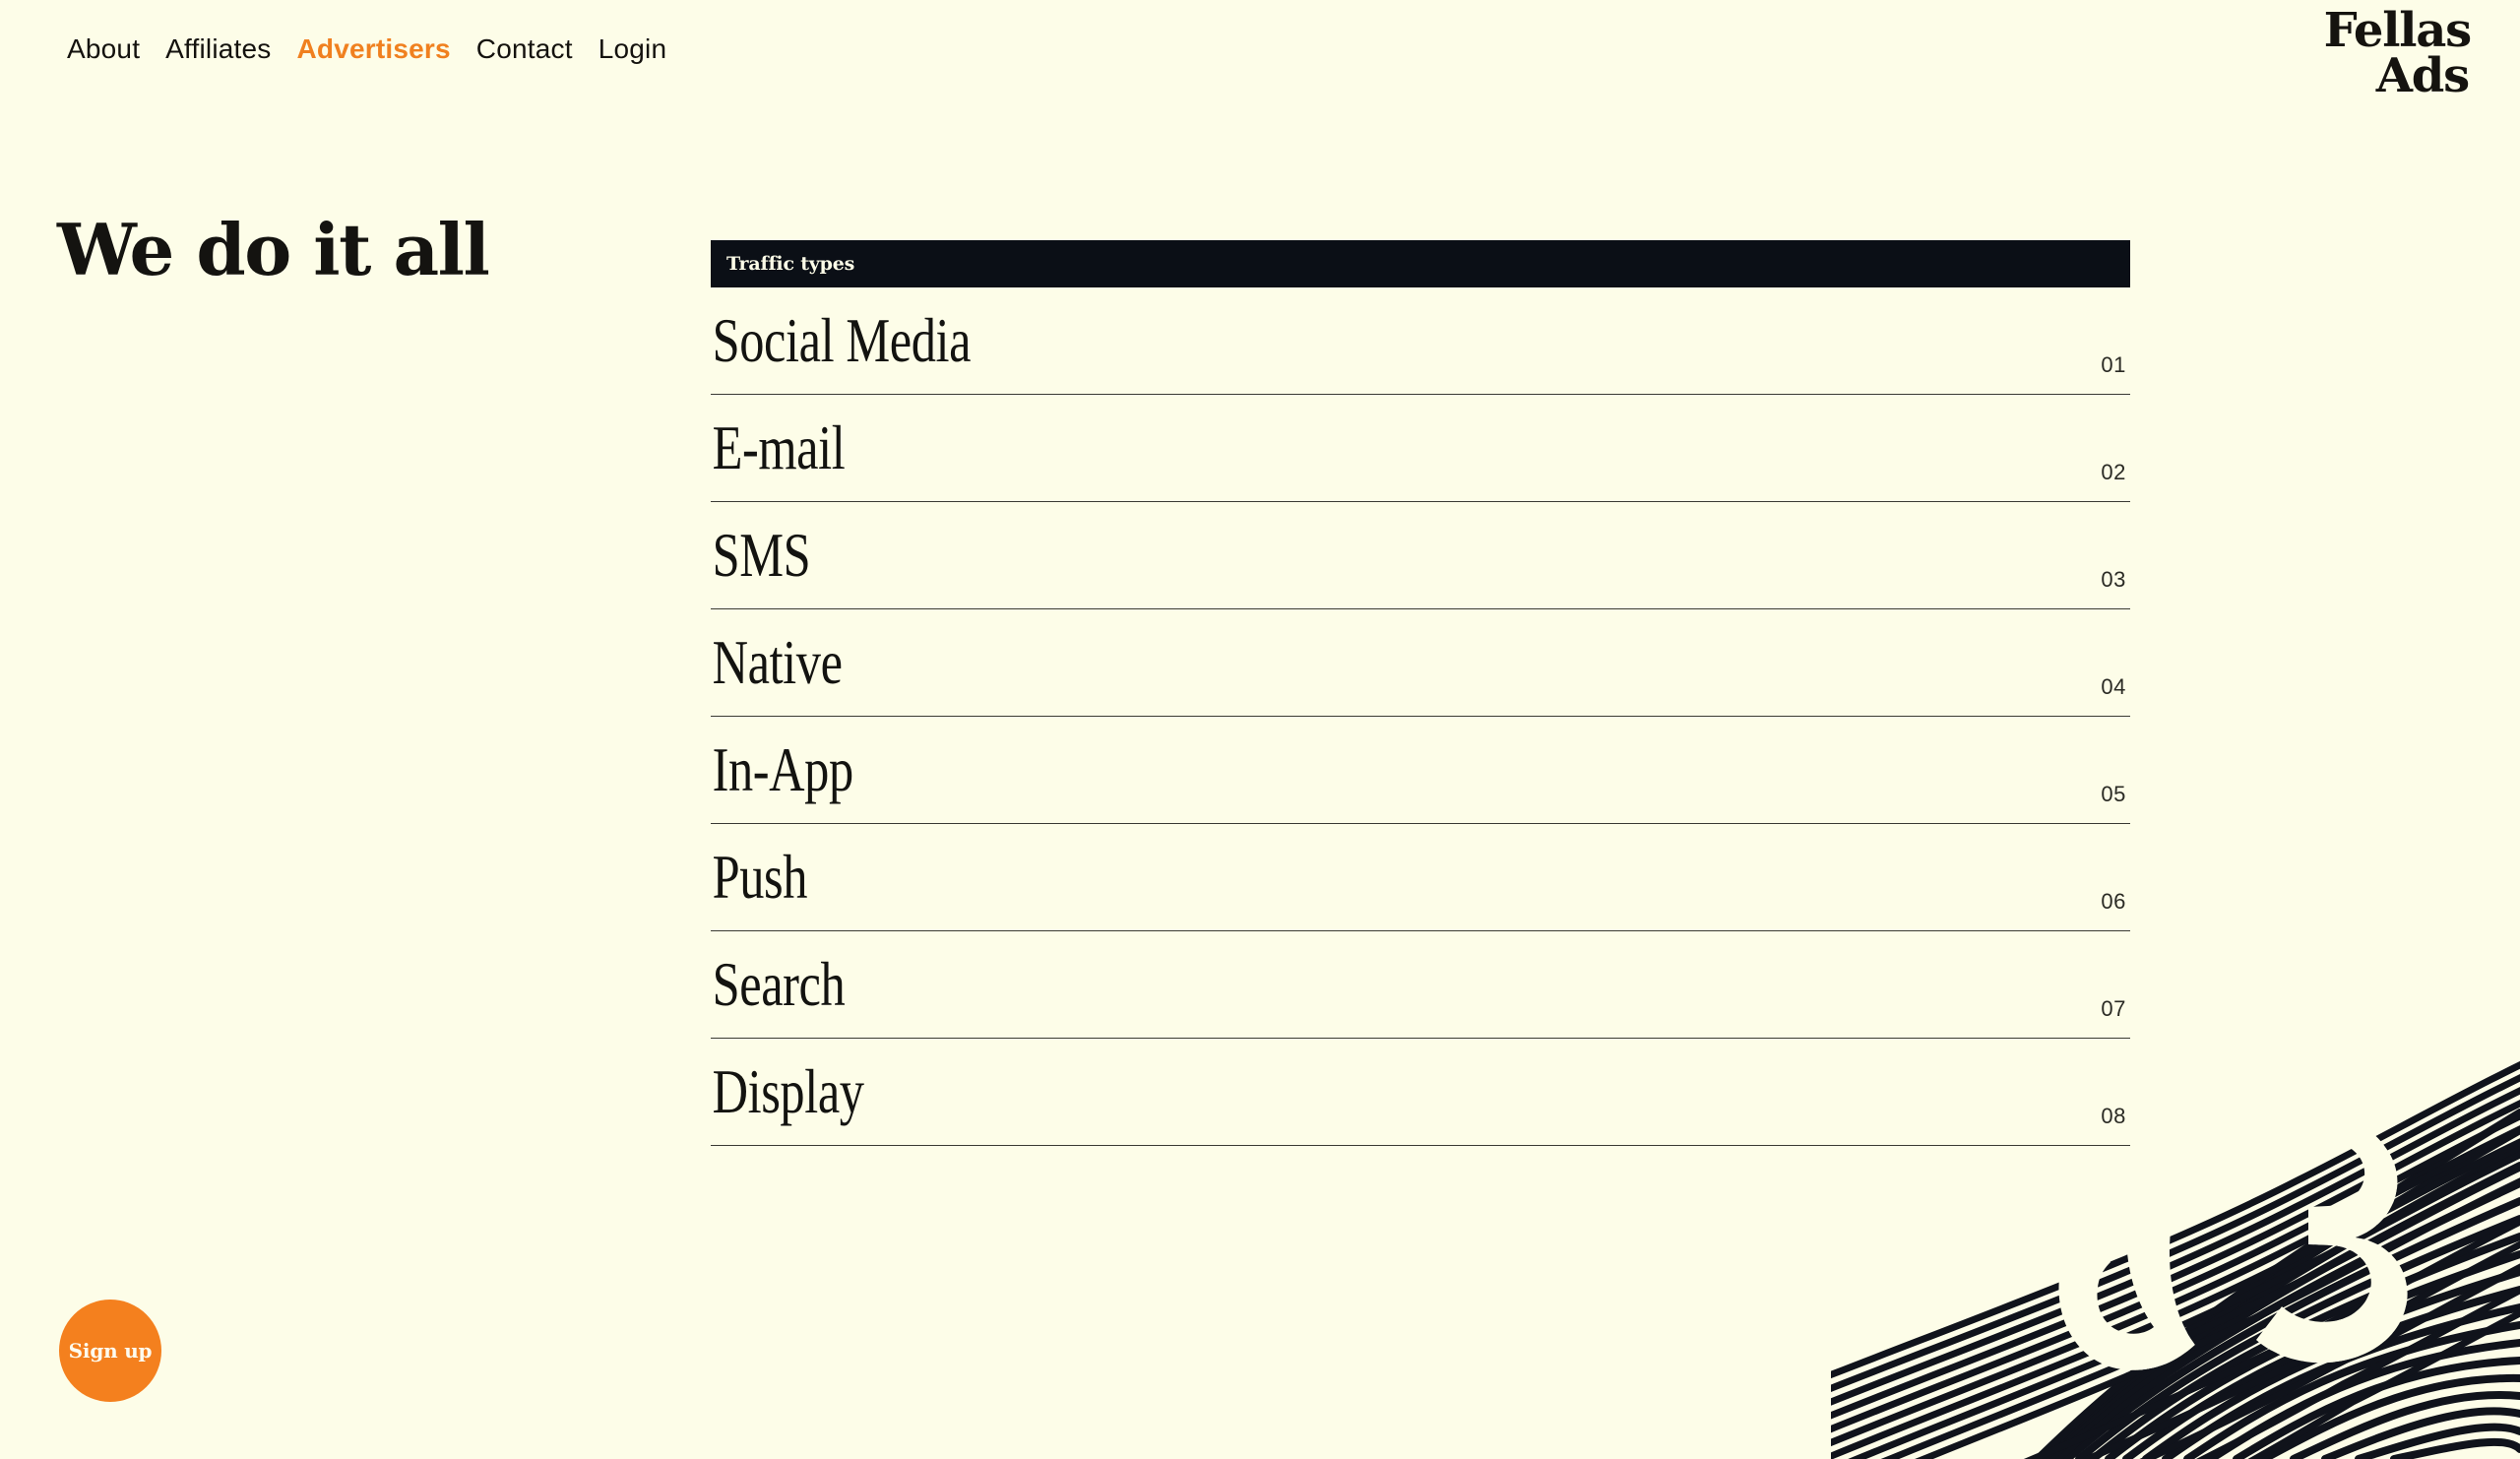  I want to click on brand-logo: Fellas Ads, so click(2398, 53).